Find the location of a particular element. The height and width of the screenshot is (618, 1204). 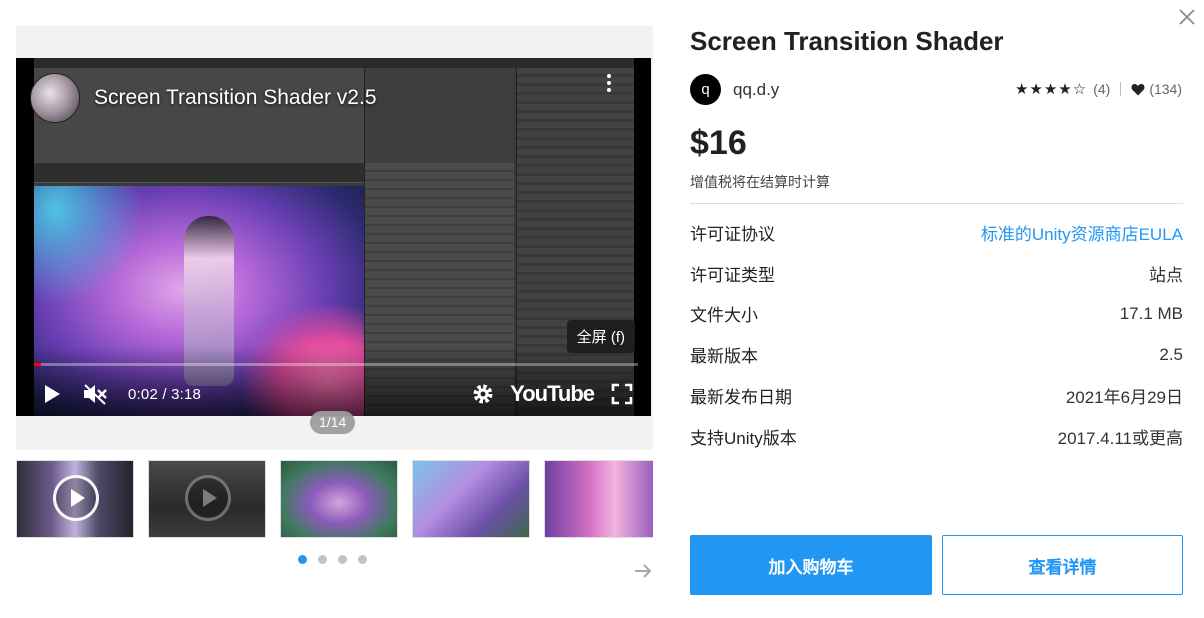

play-button is located at coordinates (50, 394).